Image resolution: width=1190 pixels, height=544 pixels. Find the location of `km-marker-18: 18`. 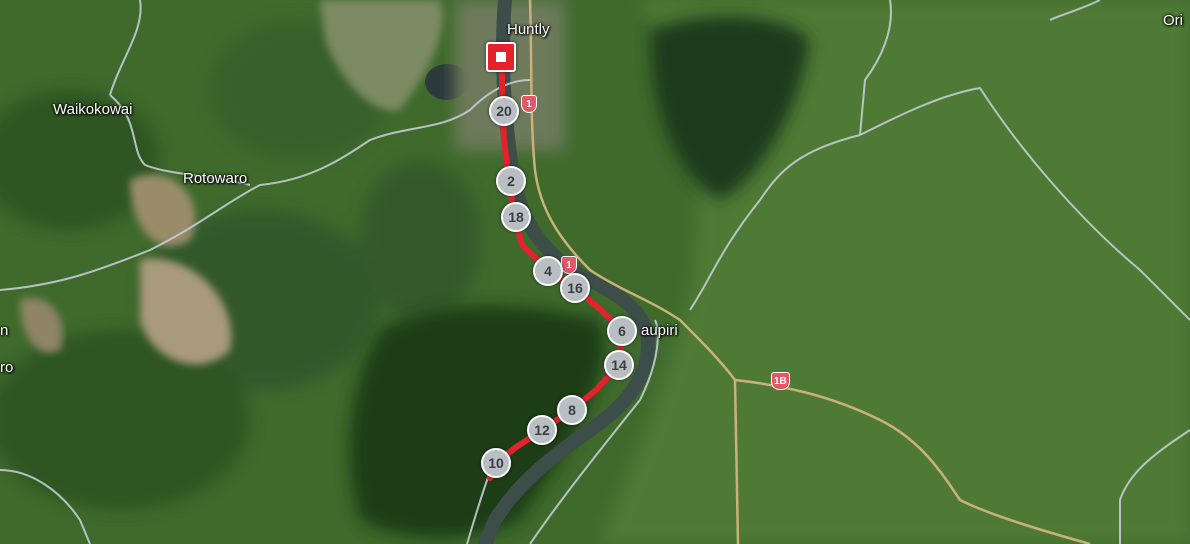

km-marker-18: 18 is located at coordinates (516, 217).